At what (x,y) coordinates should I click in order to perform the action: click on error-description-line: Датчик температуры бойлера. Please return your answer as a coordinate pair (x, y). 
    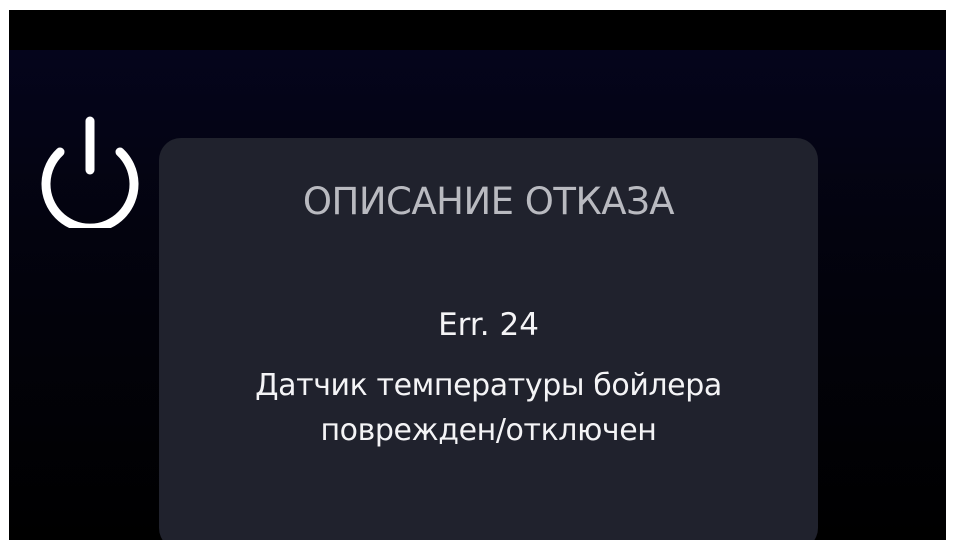
    Looking at the image, I should click on (488, 385).